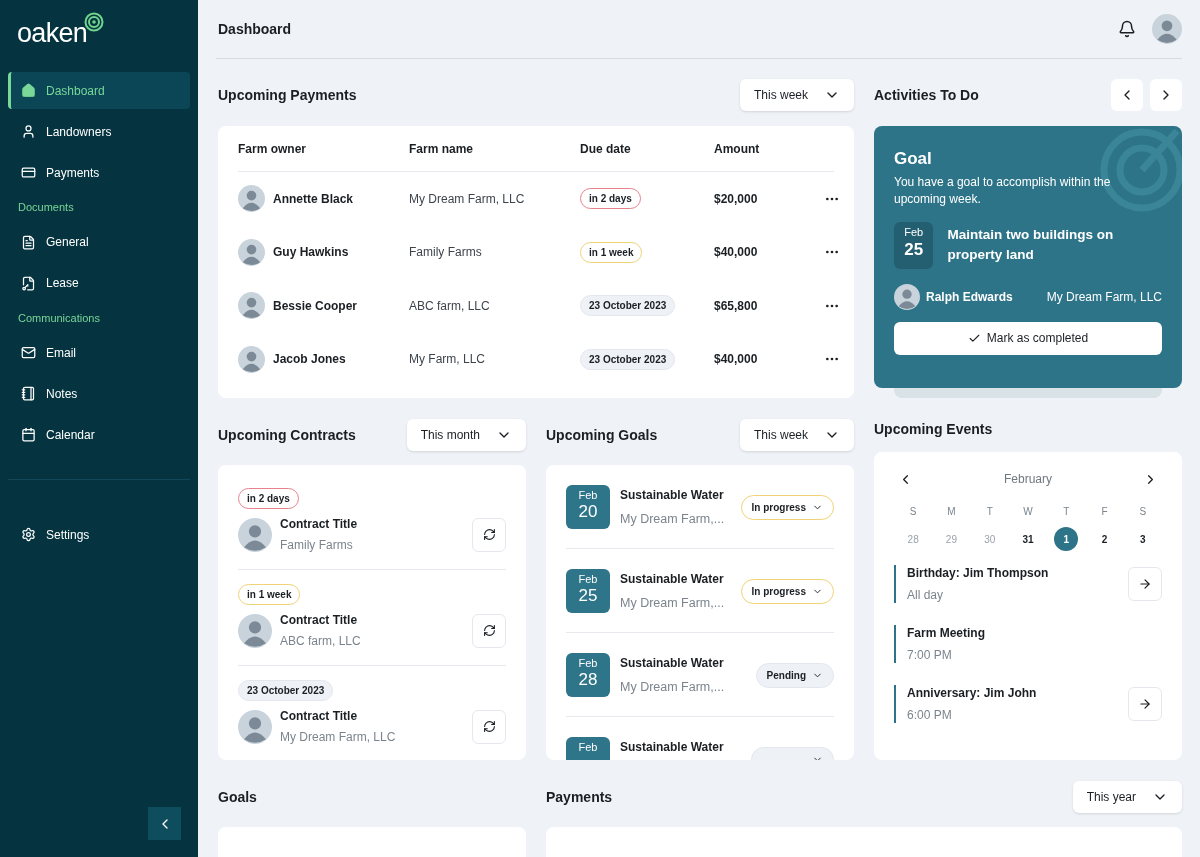 The width and height of the screenshot is (1200, 857). I want to click on event-title: Birthday: Jim Thompson, so click(978, 573).